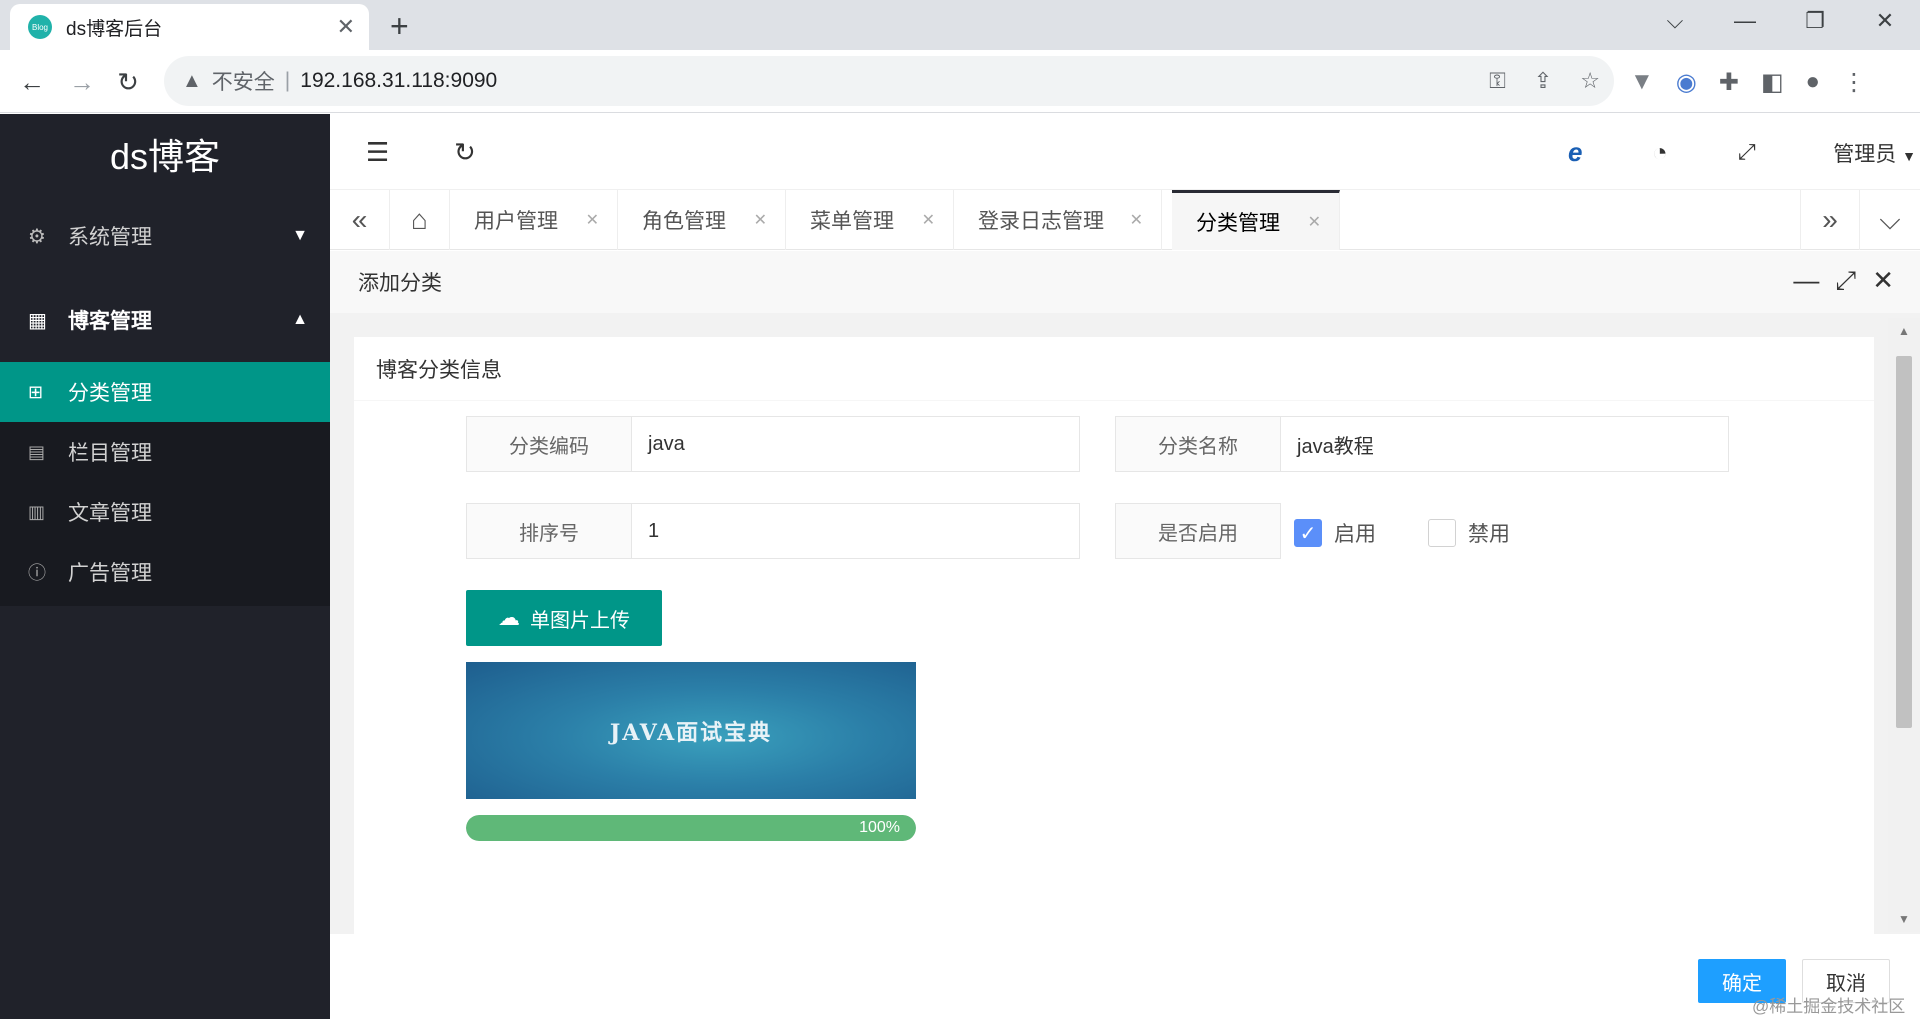  Describe the element at coordinates (1442, 533) in the screenshot. I see `checkbox-unchecked-icon` at that location.